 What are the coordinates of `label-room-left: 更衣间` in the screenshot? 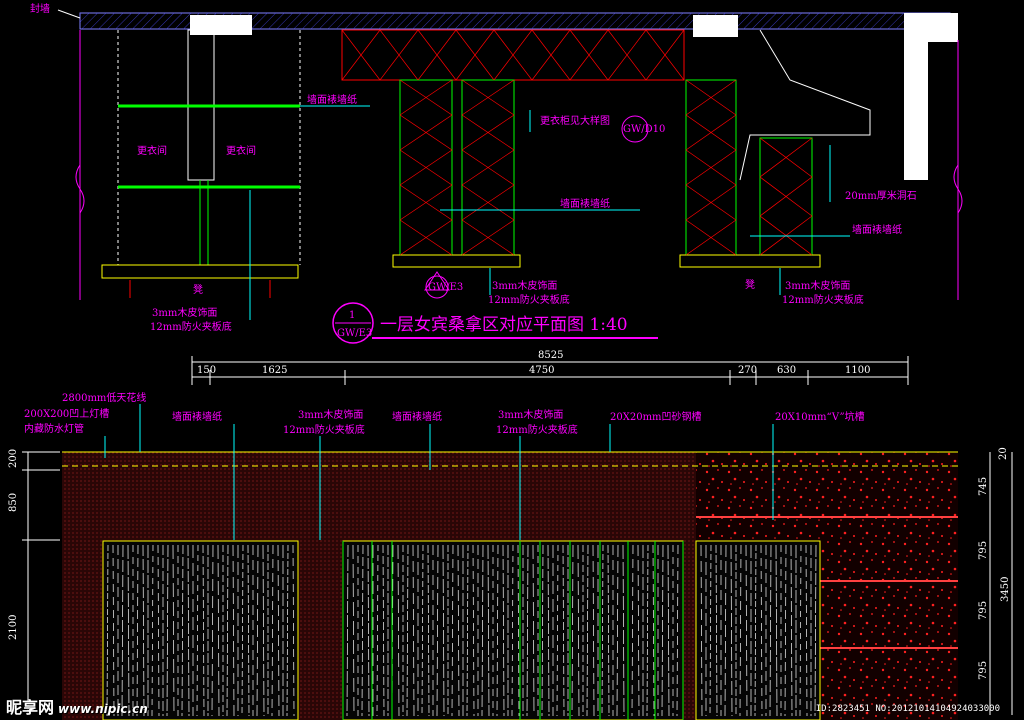 It's located at (152, 150).